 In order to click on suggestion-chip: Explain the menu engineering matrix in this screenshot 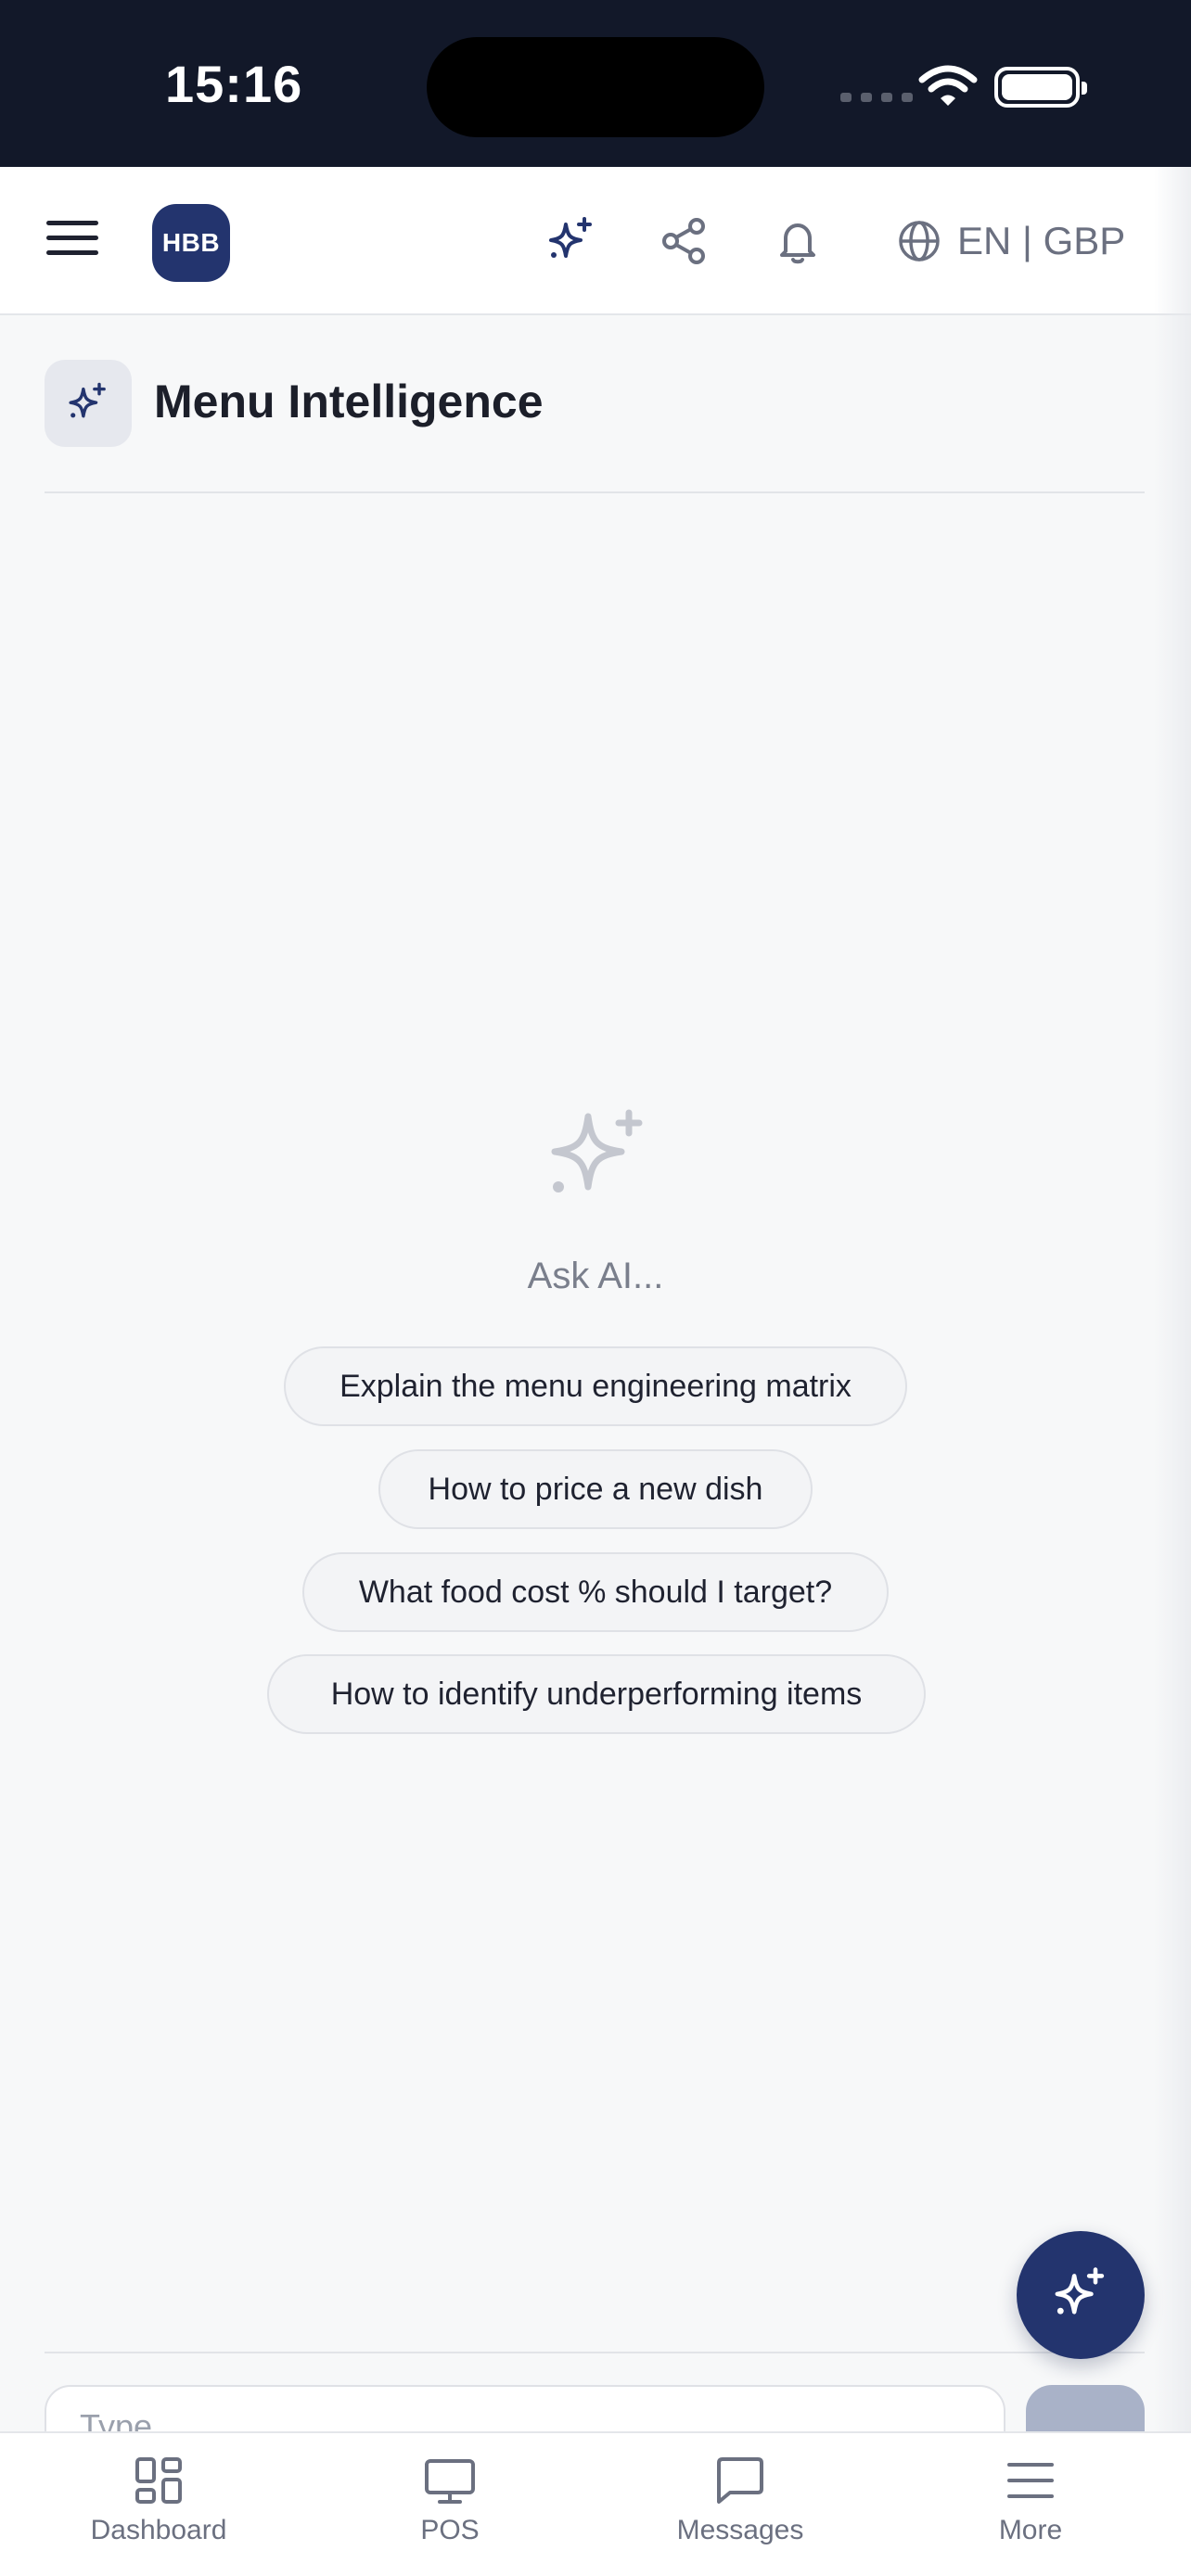, I will do `click(595, 1386)`.